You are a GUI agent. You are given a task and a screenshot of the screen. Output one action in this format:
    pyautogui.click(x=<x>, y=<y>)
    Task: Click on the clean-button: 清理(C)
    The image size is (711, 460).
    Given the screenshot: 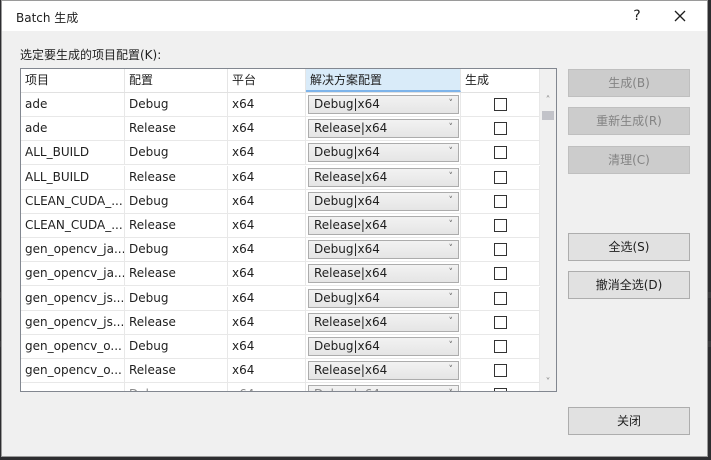 What is the action you would take?
    pyautogui.click(x=629, y=160)
    